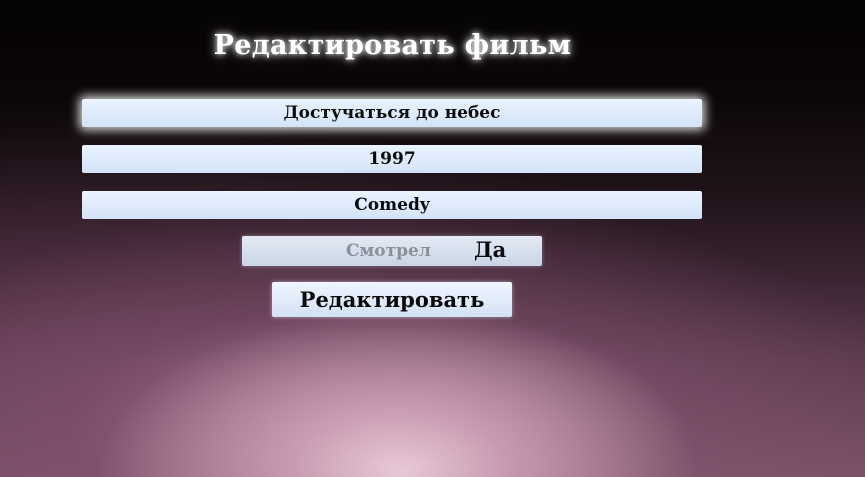 This screenshot has height=477, width=865. I want to click on watched-label: Смотрел, so click(388, 251).